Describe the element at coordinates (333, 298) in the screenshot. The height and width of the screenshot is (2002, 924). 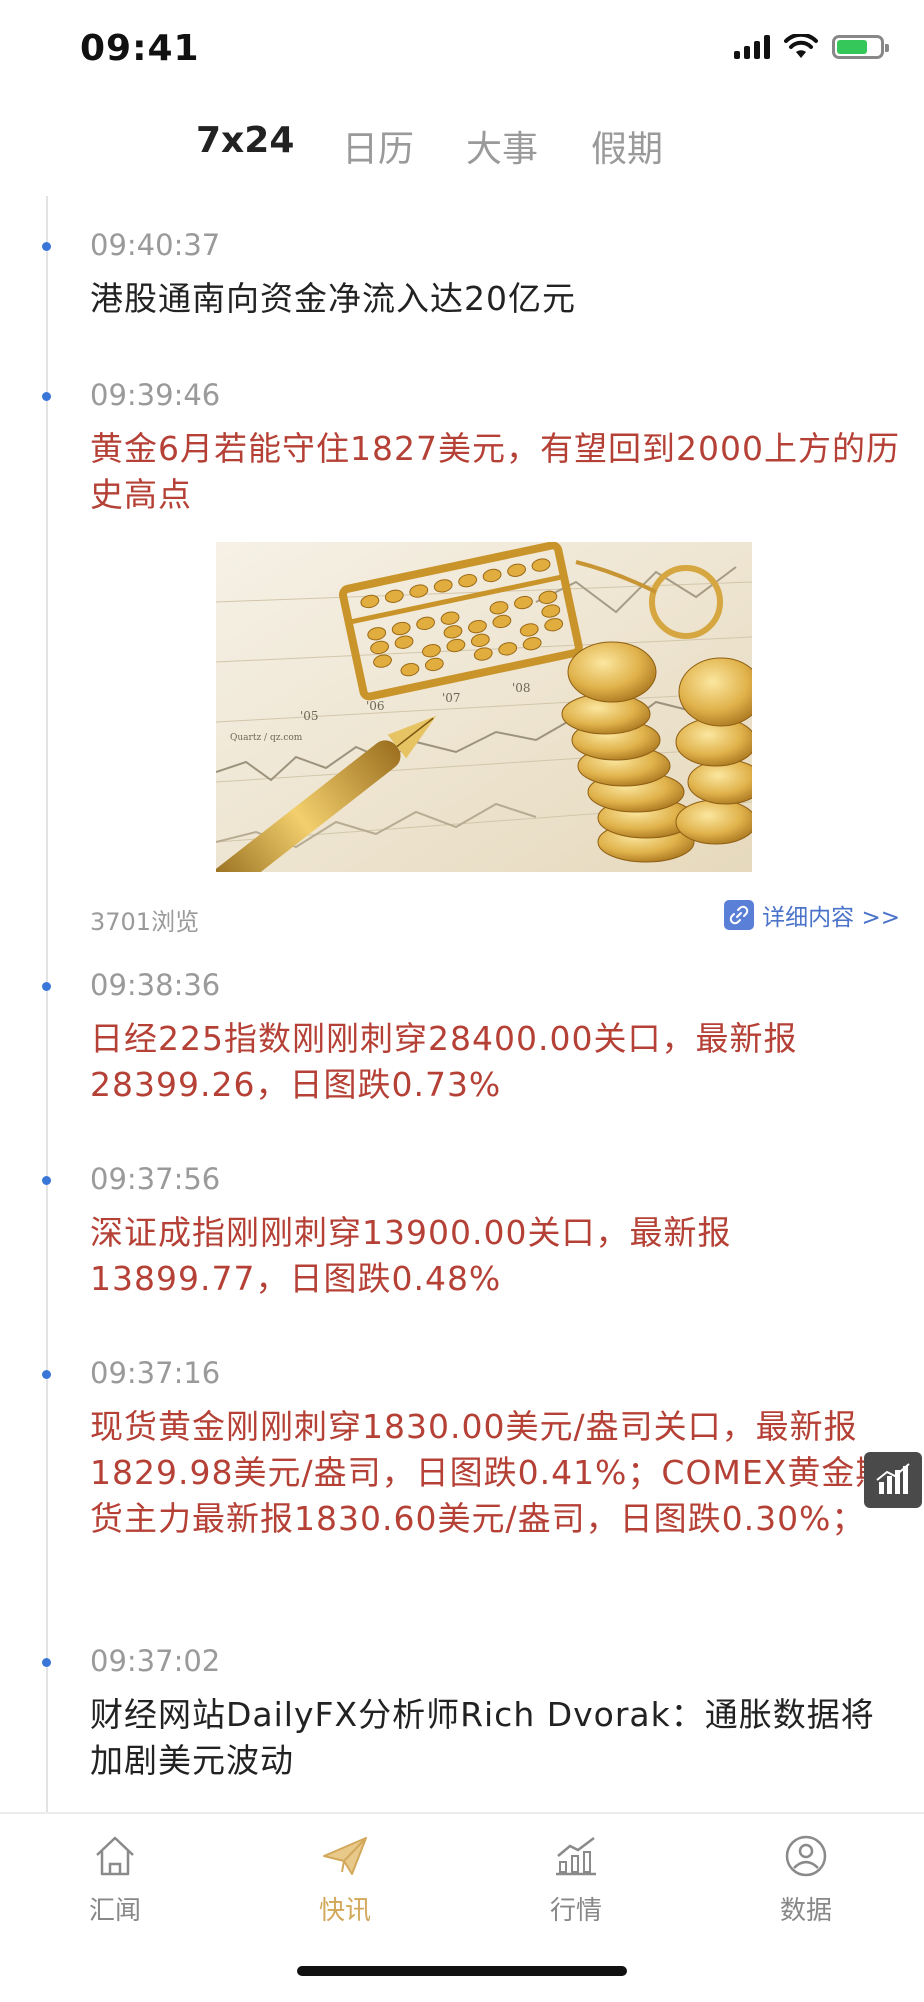
I see `item-headline: 港股通南向资金净流入达20亿元` at that location.